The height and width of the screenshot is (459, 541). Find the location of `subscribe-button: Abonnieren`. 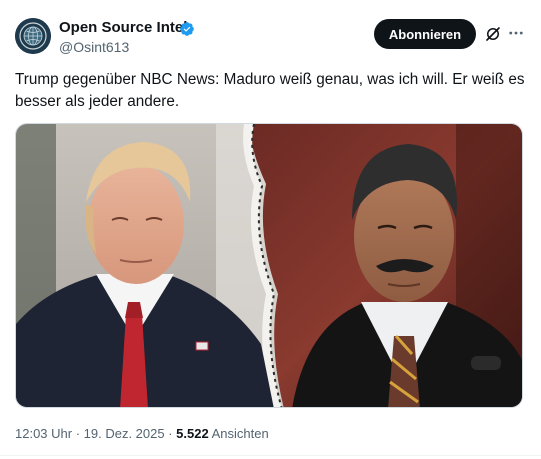

subscribe-button: Abonnieren is located at coordinates (425, 34).